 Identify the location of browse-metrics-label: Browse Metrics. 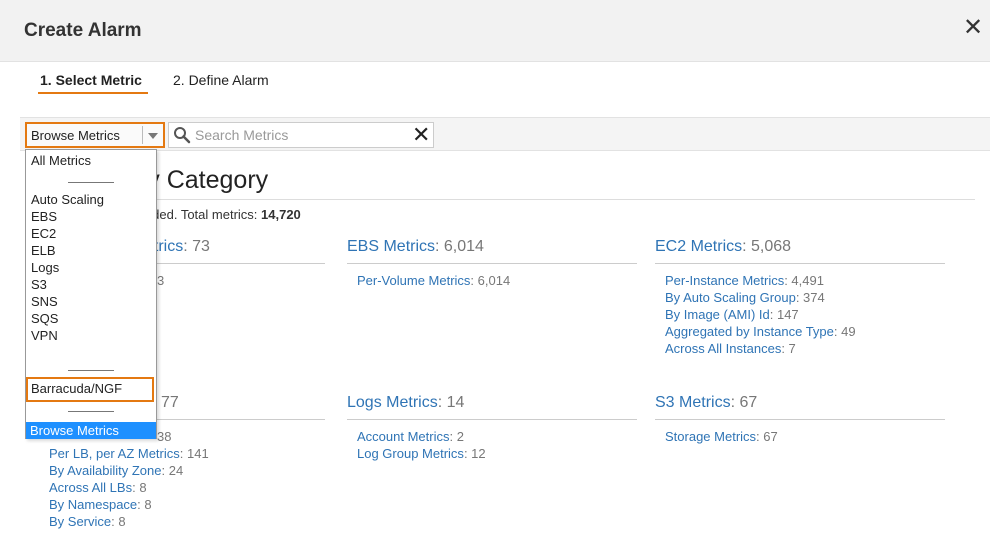
(75, 135).